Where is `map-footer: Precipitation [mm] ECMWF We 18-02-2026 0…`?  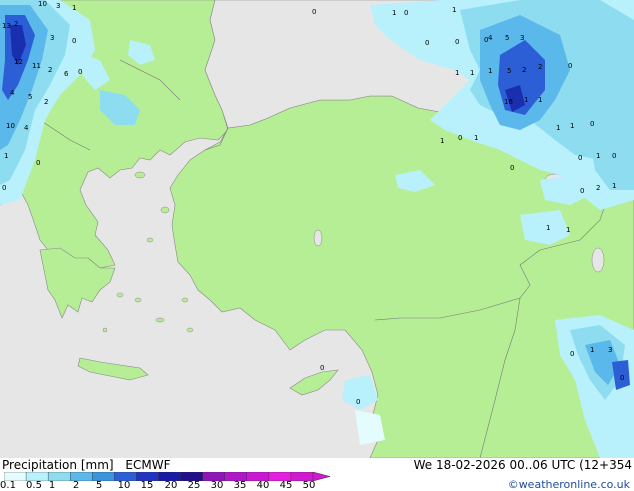
map-footer: Precipitation [mm] ECMWF We 18-02-2026 0… is located at coordinates (317, 474).